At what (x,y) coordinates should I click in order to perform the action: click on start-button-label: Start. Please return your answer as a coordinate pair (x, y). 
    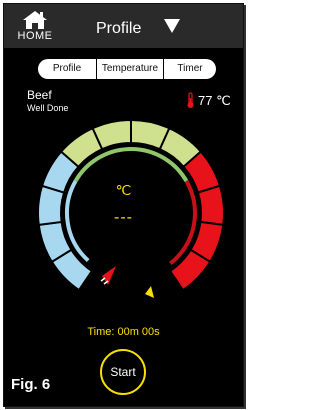
    Looking at the image, I should click on (123, 372).